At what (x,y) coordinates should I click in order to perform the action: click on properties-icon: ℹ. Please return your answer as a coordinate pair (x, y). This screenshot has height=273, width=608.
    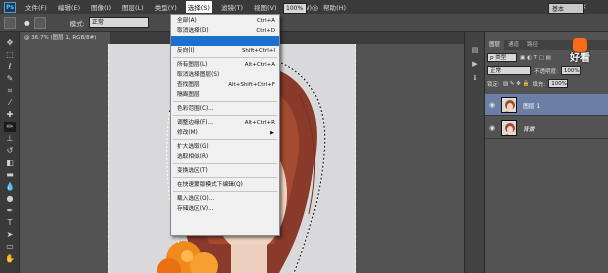
    Looking at the image, I should click on (475, 78).